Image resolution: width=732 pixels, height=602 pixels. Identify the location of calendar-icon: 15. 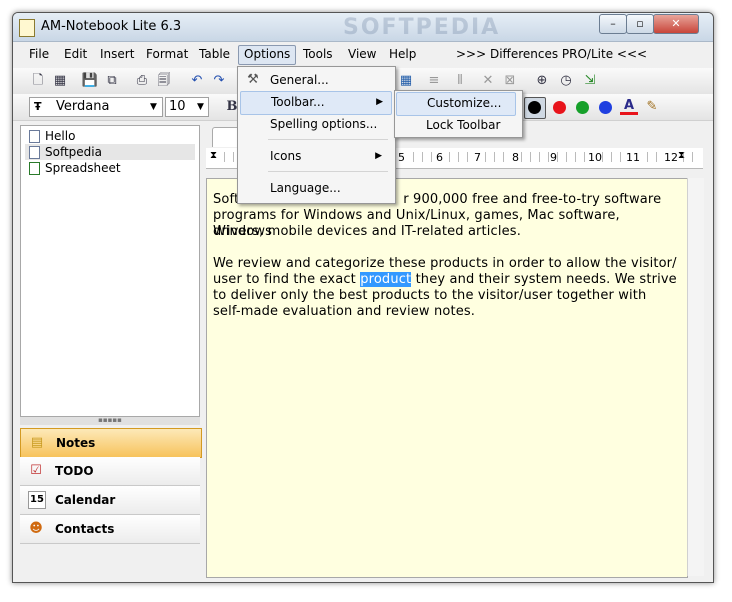
(37, 500).